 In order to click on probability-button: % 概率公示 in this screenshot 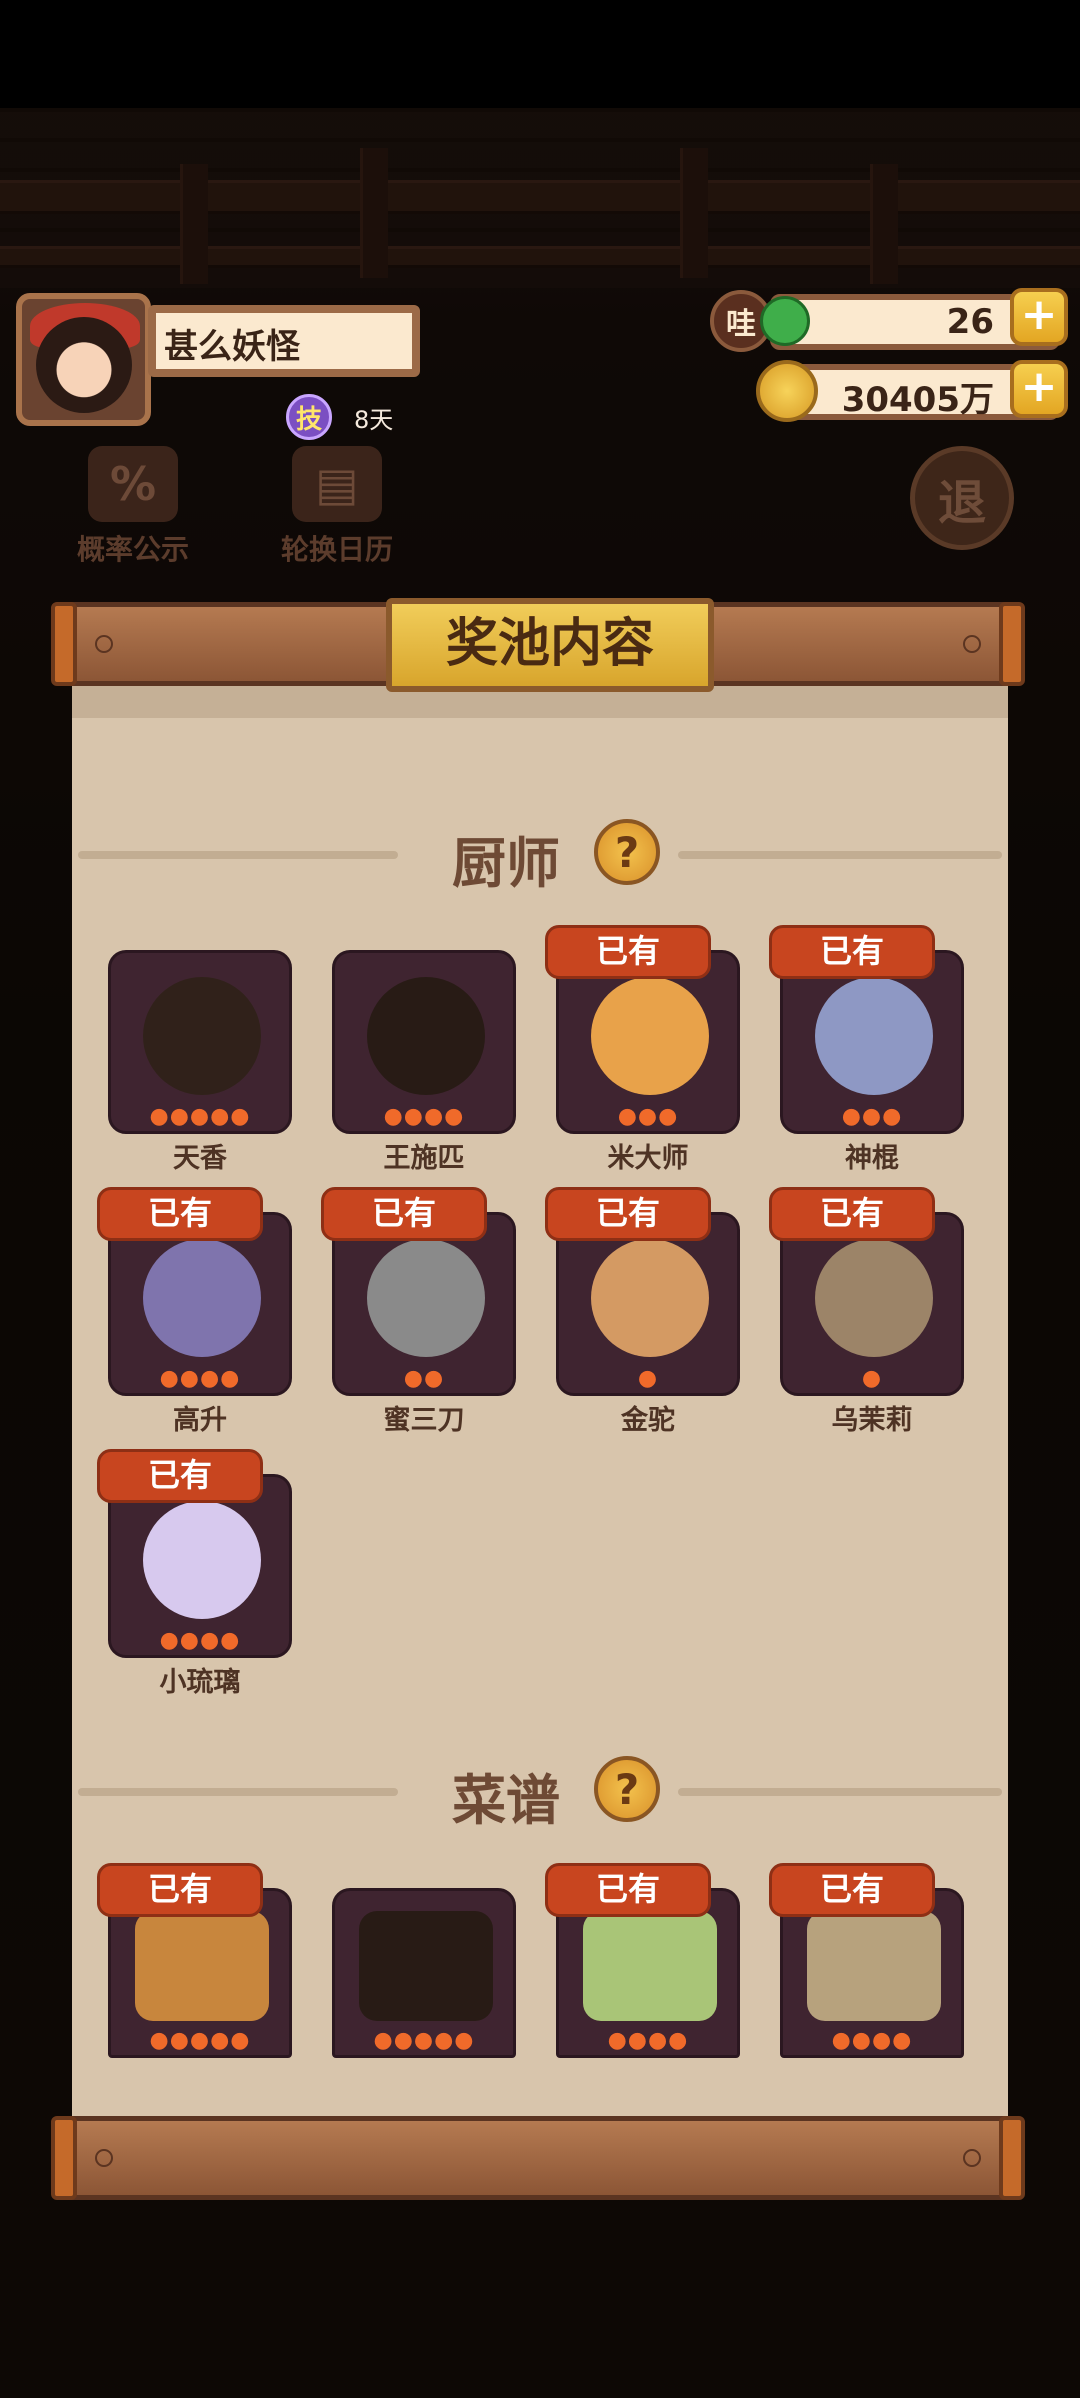, I will do `click(133, 507)`.